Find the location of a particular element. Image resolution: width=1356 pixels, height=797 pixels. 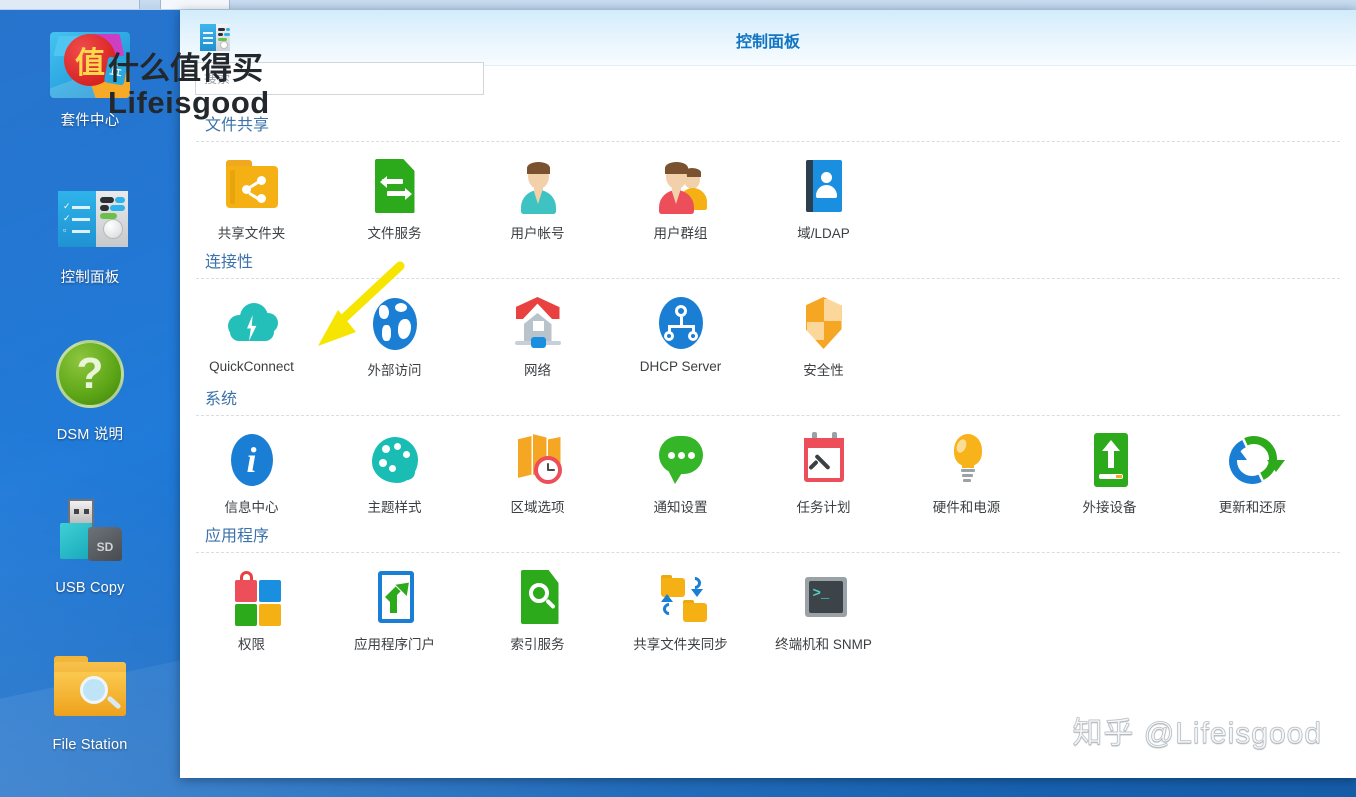

cp-item-info-center: i 信息中心 is located at coordinates (251, 473).